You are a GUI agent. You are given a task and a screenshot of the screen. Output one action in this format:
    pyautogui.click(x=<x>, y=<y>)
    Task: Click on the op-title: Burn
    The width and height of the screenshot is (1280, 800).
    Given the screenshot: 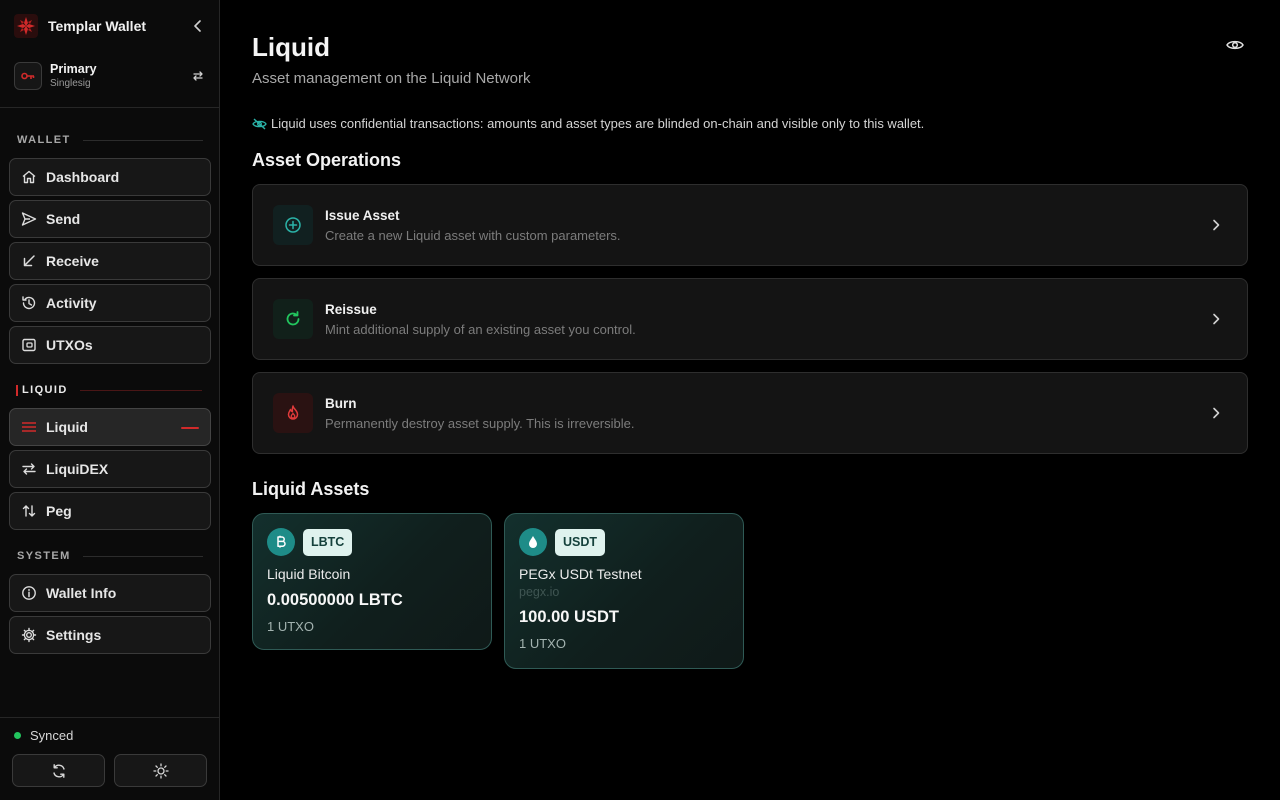 What is the action you would take?
    pyautogui.click(x=341, y=403)
    